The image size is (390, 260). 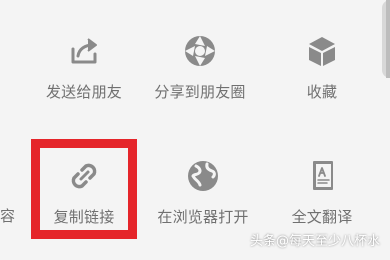 What do you see at coordinates (8, 216) in the screenshot?
I see `partial-menu-item-label: 容` at bounding box center [8, 216].